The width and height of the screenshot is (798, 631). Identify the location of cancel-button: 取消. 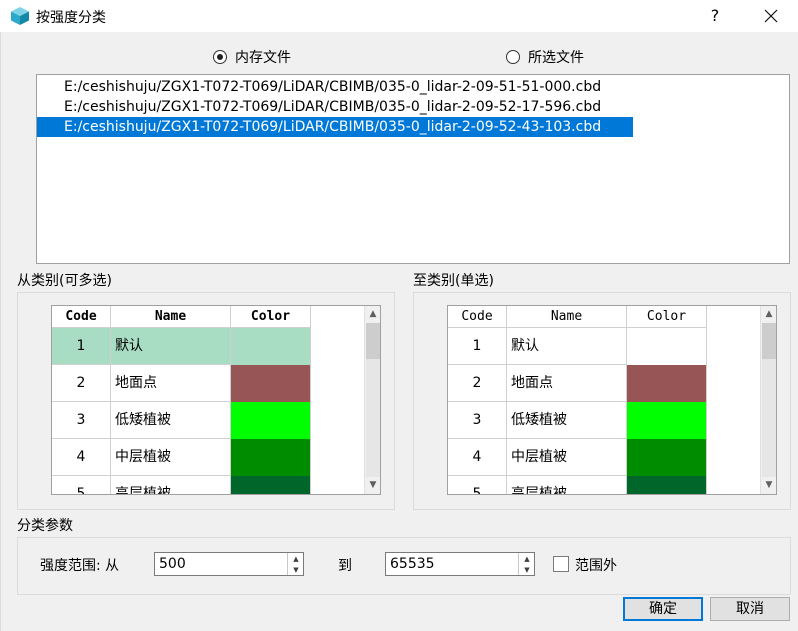
(750, 609).